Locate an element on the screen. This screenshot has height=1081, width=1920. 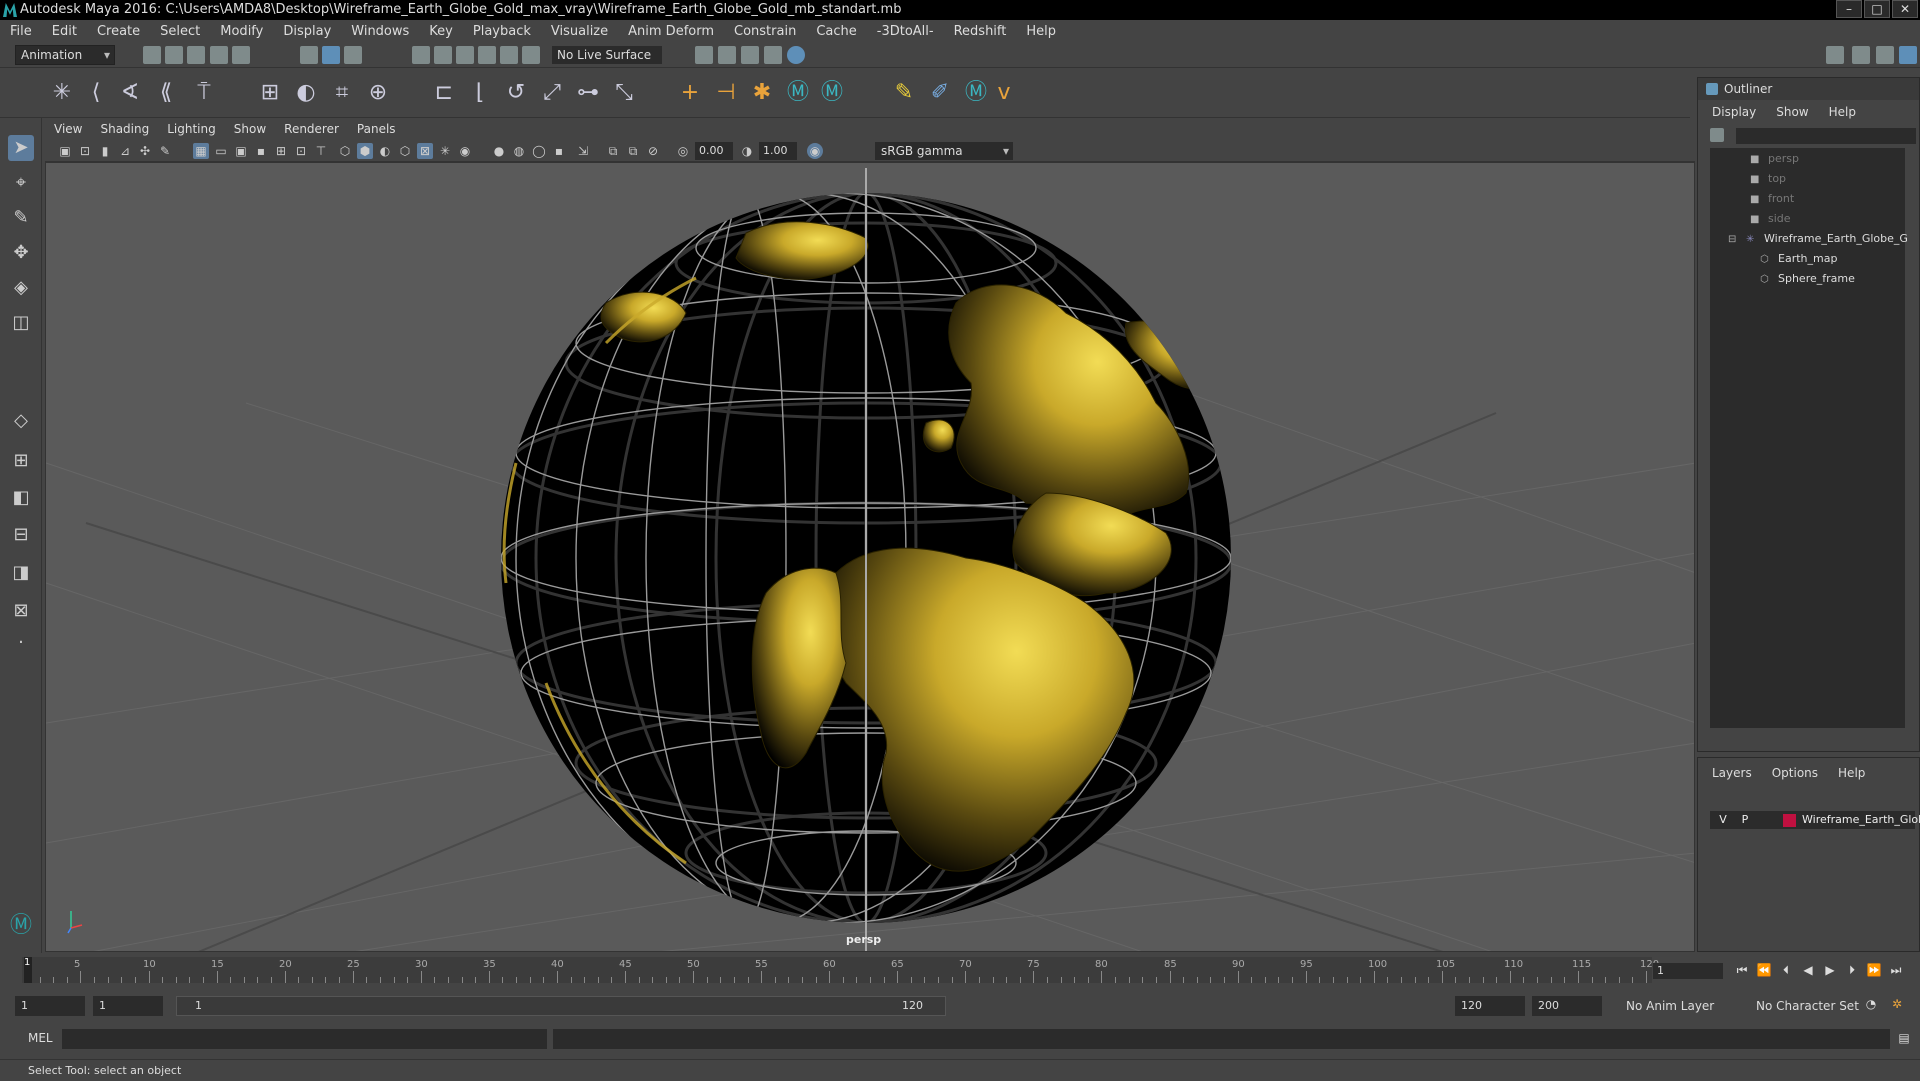
undo-icon is located at coordinates (219, 55).